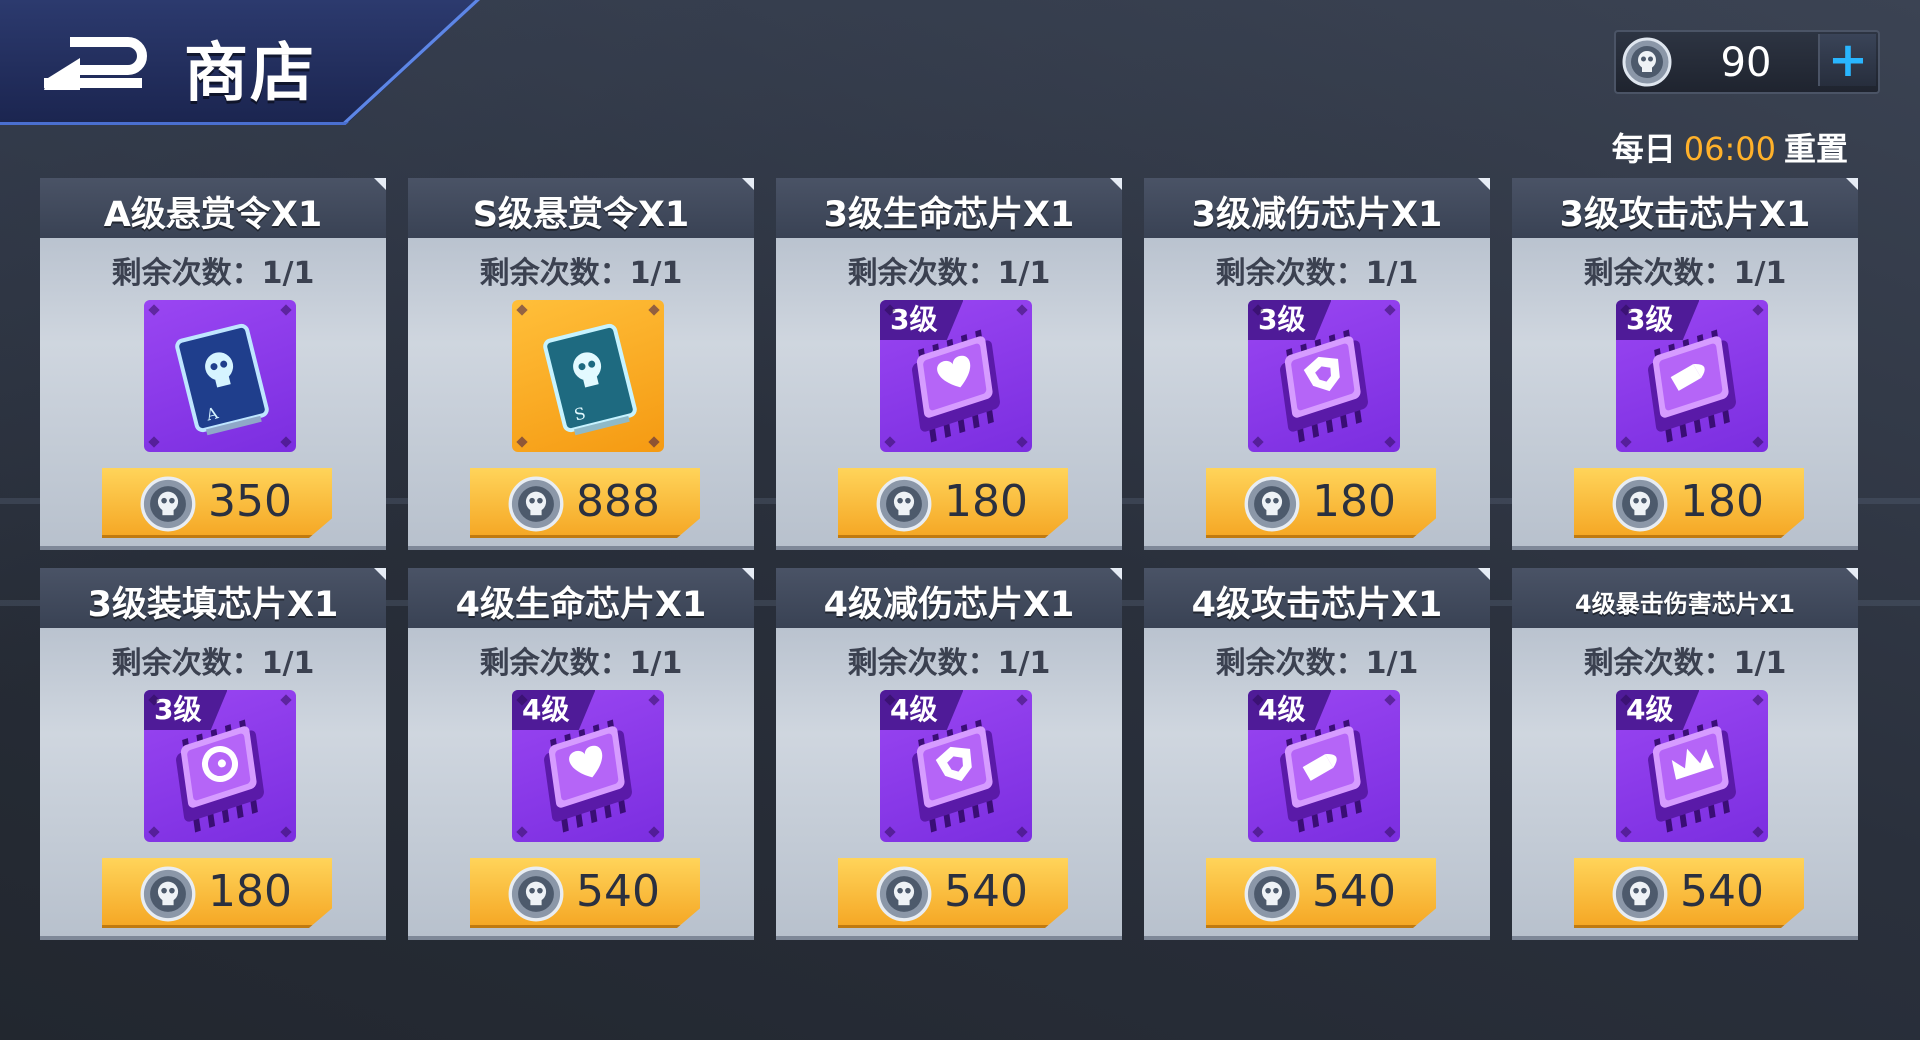 The height and width of the screenshot is (1040, 1920). Describe the element at coordinates (1815, 149) in the screenshot. I see `reset-suffix: 重置` at that location.